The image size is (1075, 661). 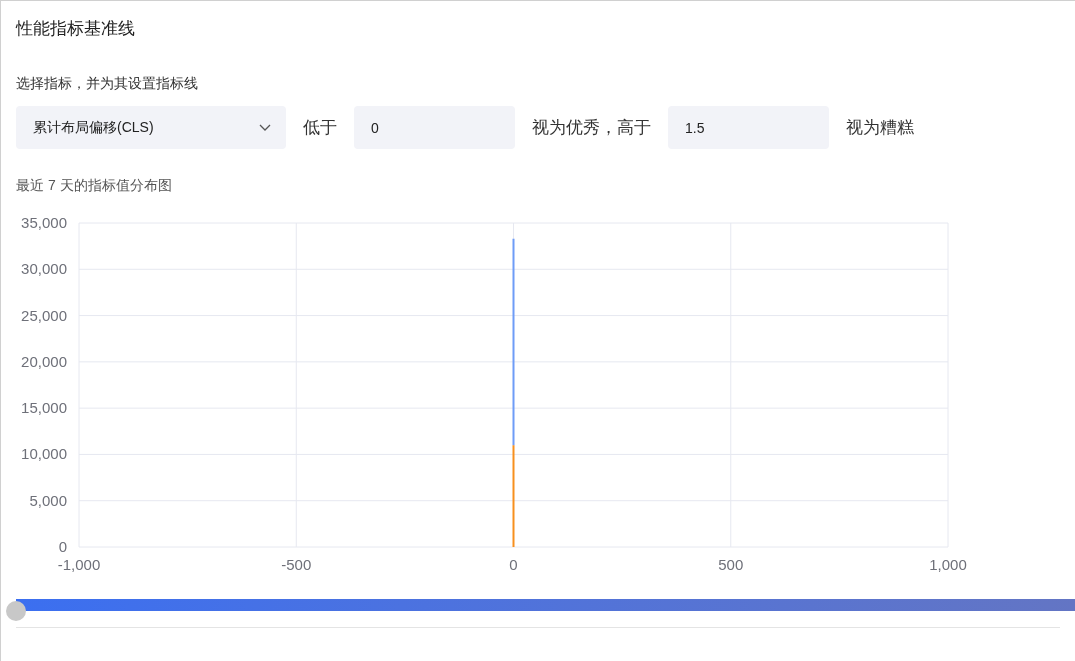 What do you see at coordinates (265, 127) in the screenshot?
I see `chevron-down-icon` at bounding box center [265, 127].